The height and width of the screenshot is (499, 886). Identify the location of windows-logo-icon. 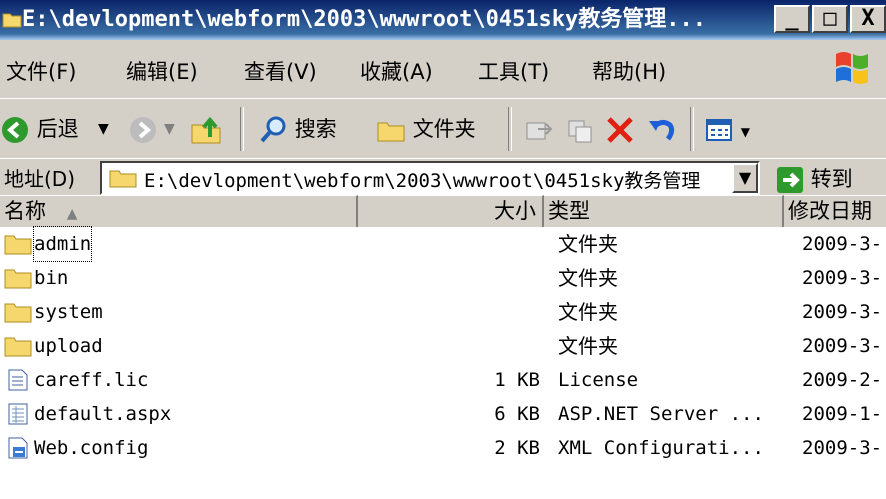
(852, 68).